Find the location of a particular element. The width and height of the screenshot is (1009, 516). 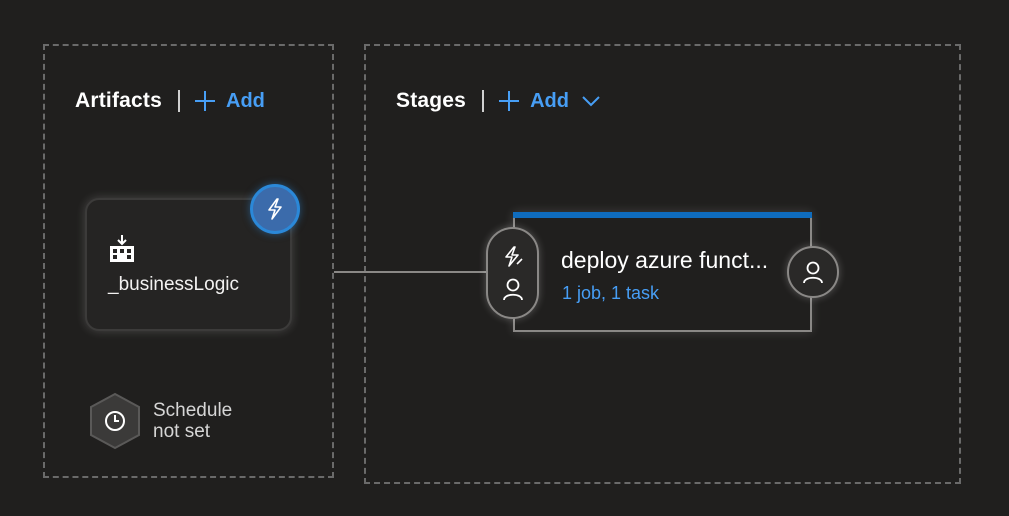

schedule-status: Schedule not set is located at coordinates (192, 421).